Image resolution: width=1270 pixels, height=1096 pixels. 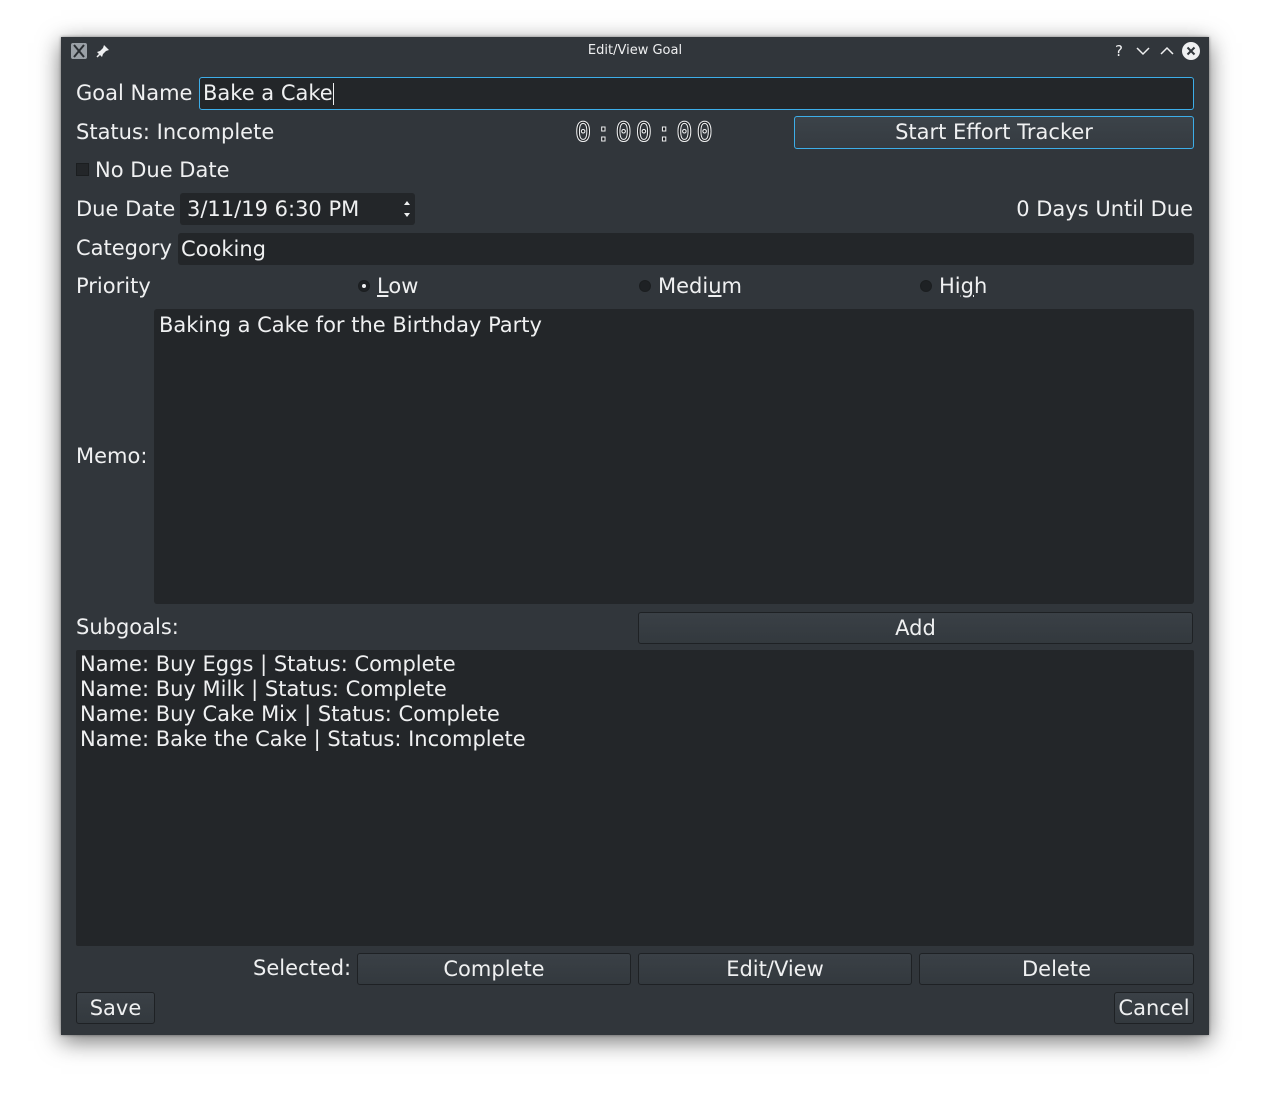 I want to click on start-effort-tracker-button: Start Effort Tracker, so click(x=994, y=132).